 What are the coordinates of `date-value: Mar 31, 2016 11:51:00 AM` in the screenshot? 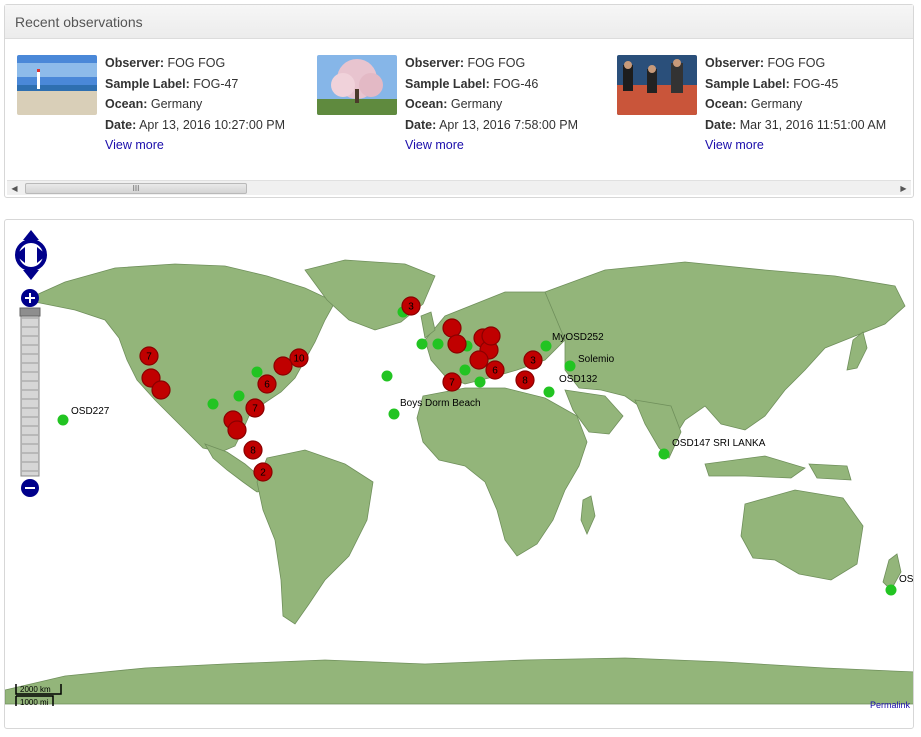 It's located at (813, 124).